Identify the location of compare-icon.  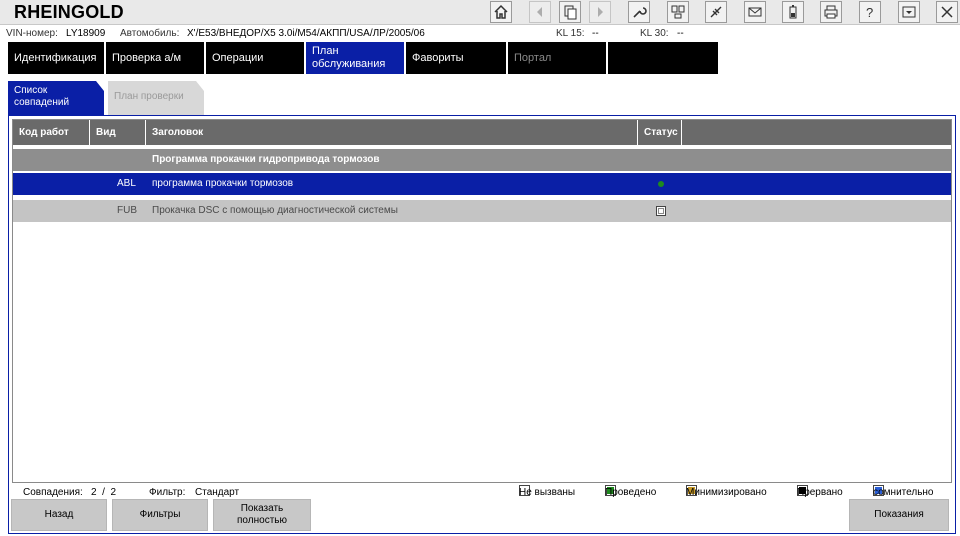
(678, 12).